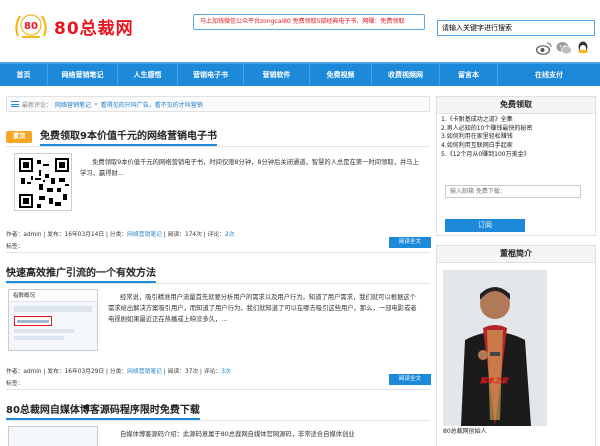  What do you see at coordinates (76, 235) in the screenshot?
I see `post-1-date: 发布：16年03月14日` at bounding box center [76, 235].